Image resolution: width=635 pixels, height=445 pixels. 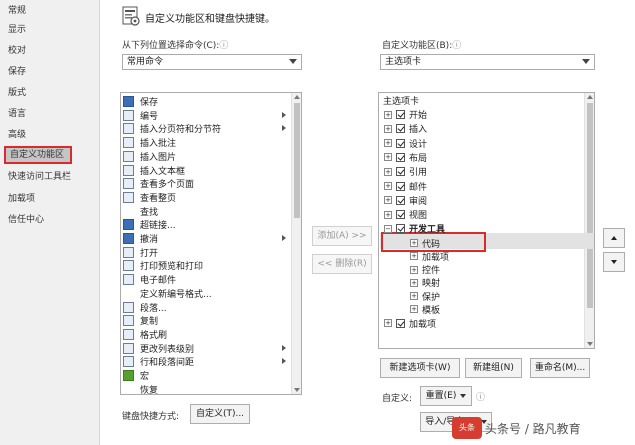 What do you see at coordinates (405, 128) in the screenshot?
I see `tree-tab-item: + 插入` at bounding box center [405, 128].